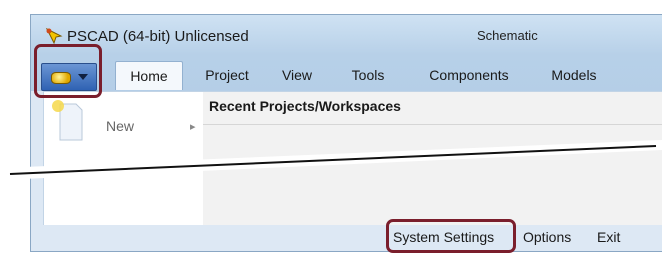 This screenshot has width=662, height=253. Describe the element at coordinates (68, 71) in the screenshot. I see `app-button-highlight` at that location.